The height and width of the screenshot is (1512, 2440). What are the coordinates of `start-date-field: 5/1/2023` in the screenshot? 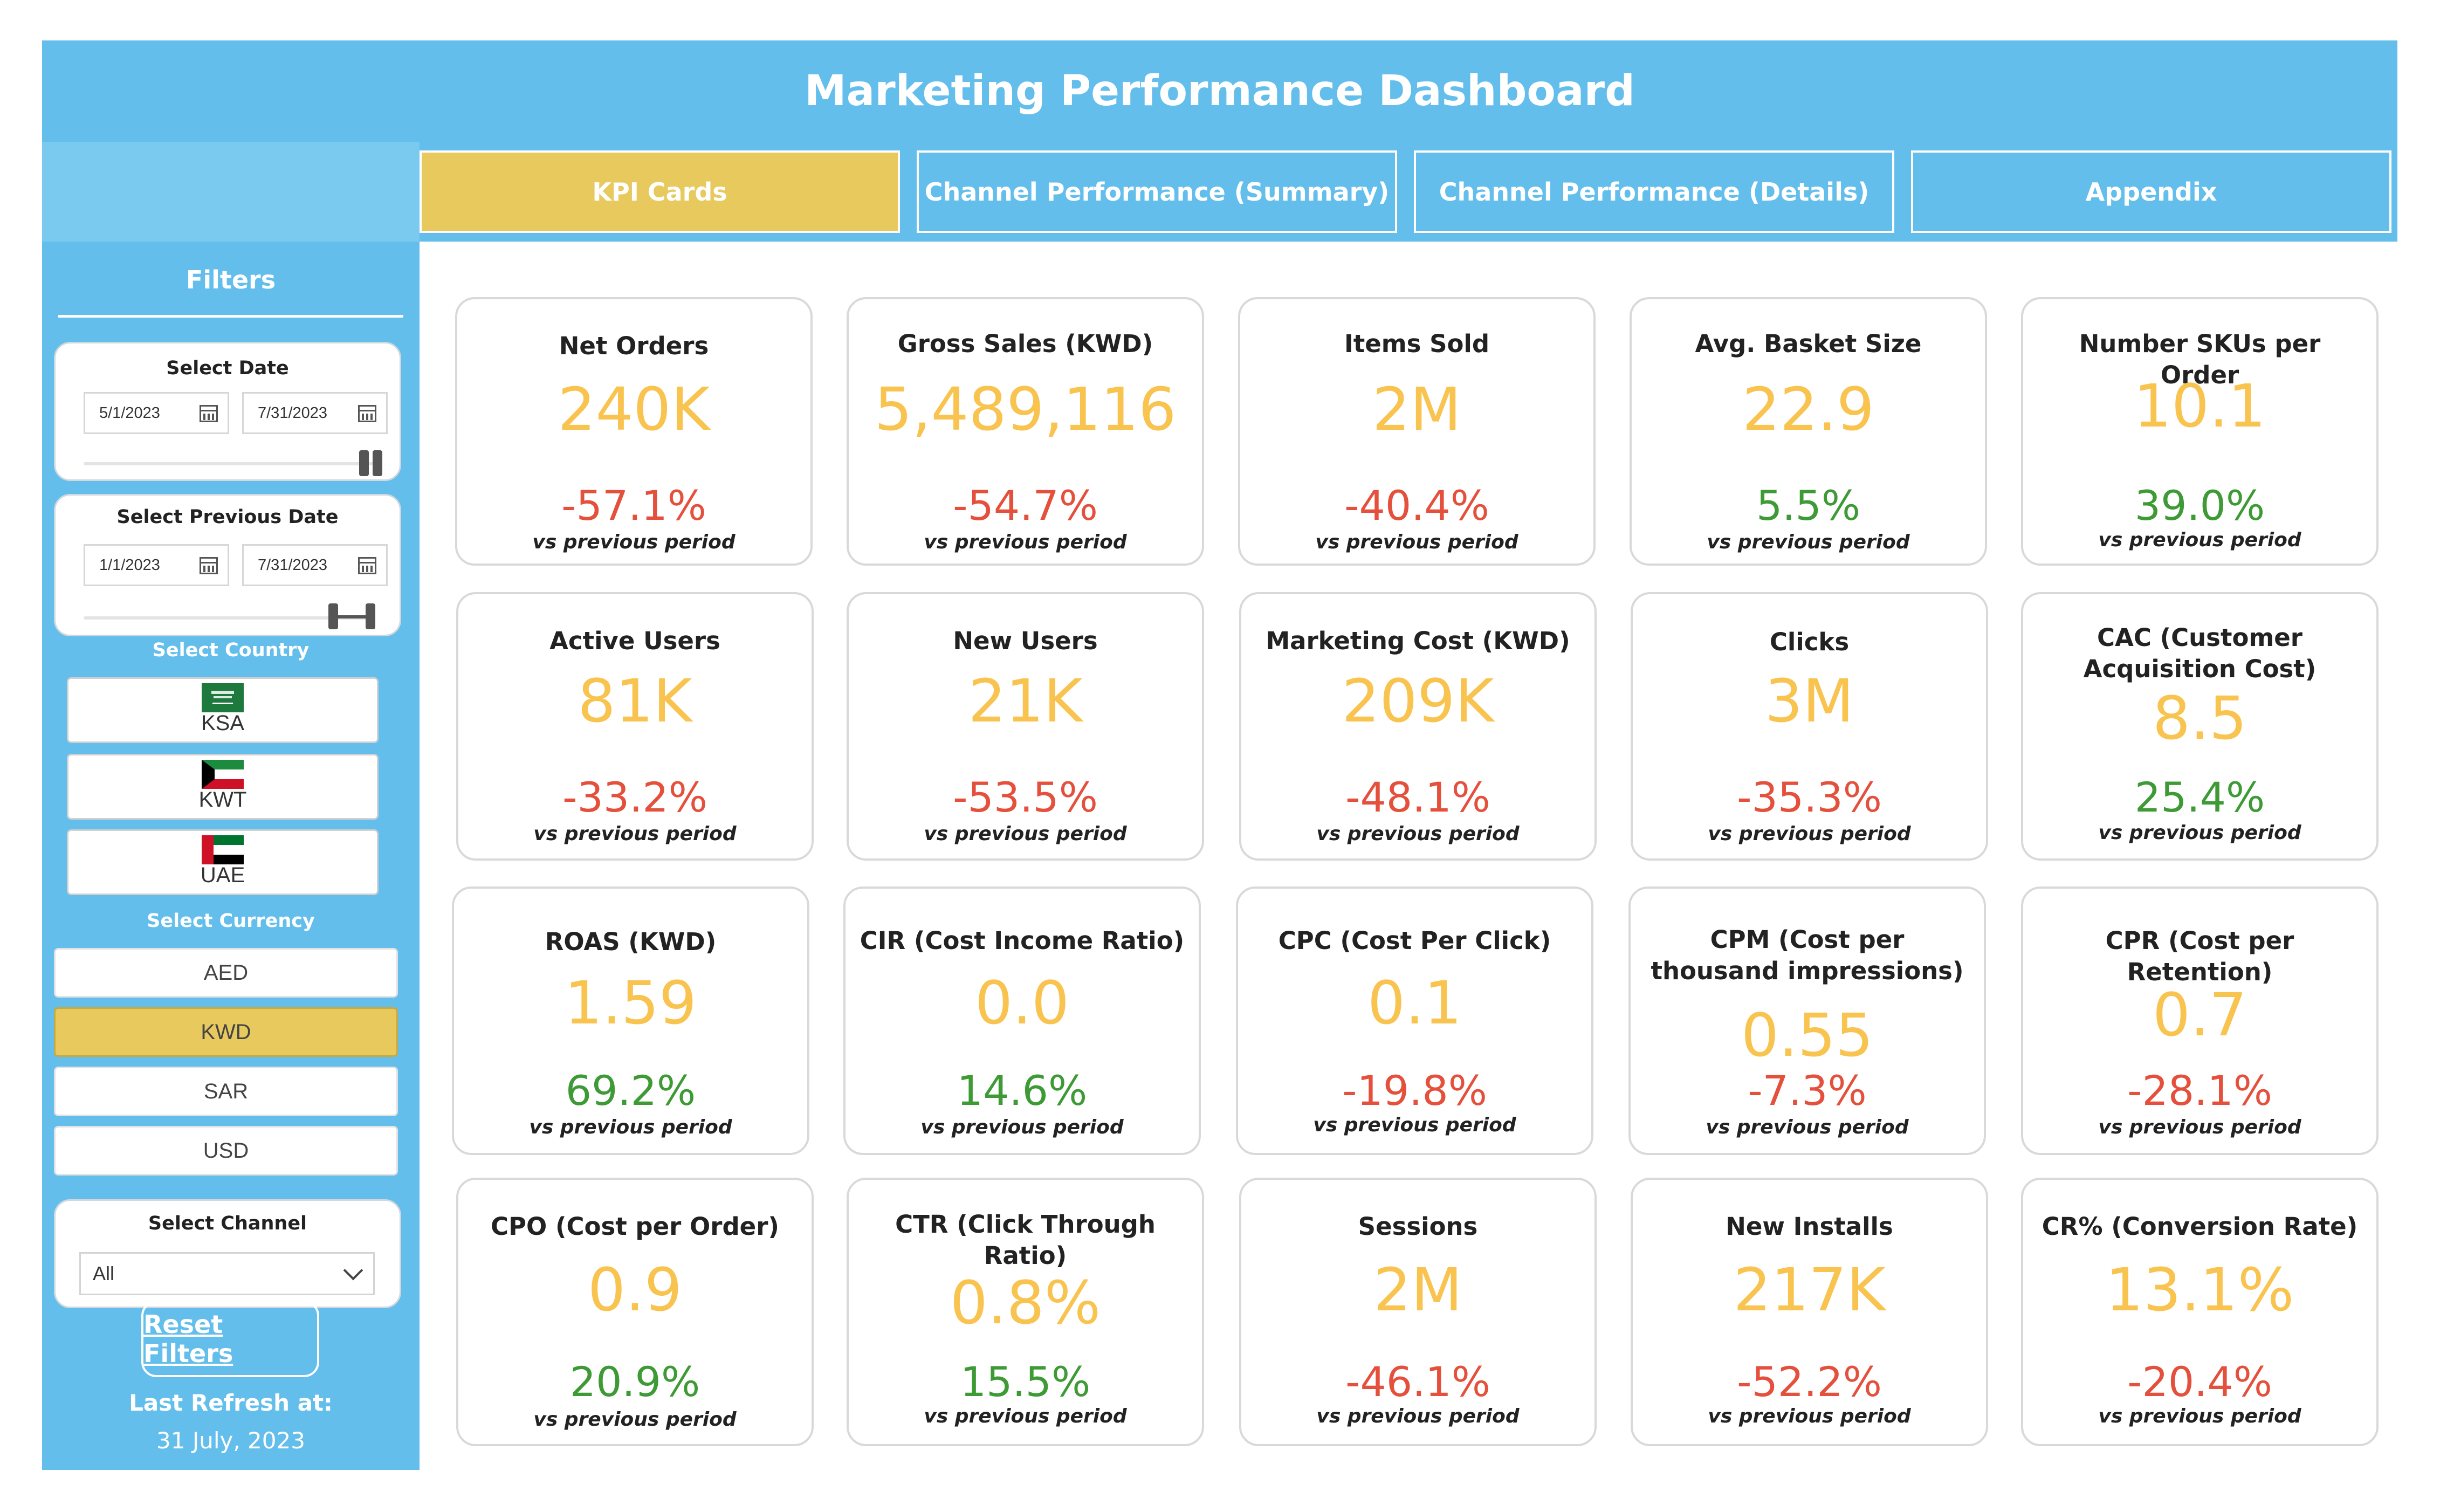 It's located at (156, 413).